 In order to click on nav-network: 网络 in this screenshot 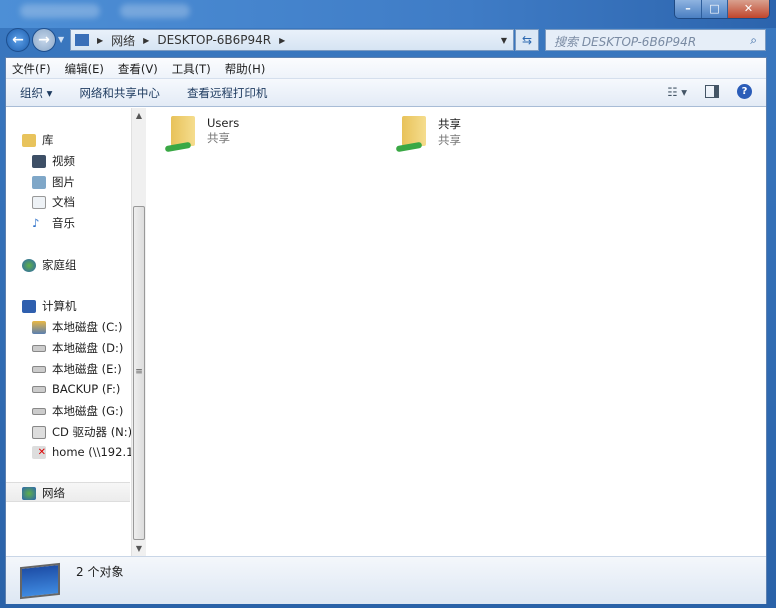, I will do `click(43, 493)`.